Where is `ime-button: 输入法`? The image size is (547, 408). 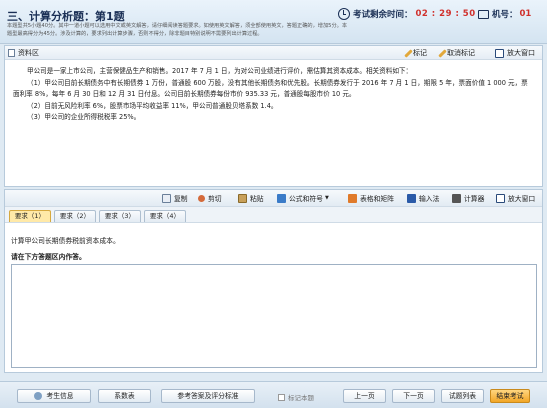 ime-button: 输入法 is located at coordinates (423, 198).